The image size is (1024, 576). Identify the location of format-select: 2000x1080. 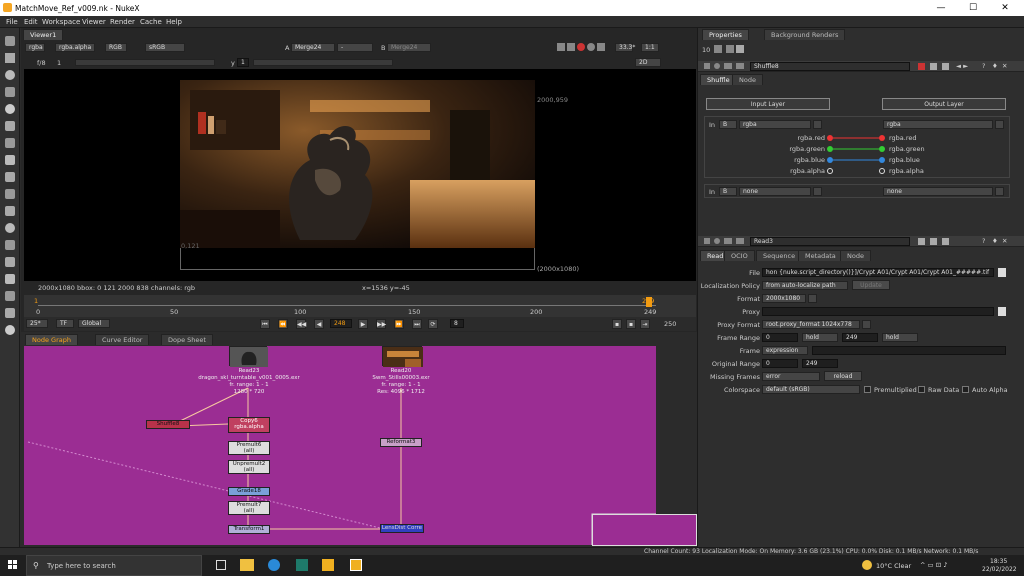
(784, 298).